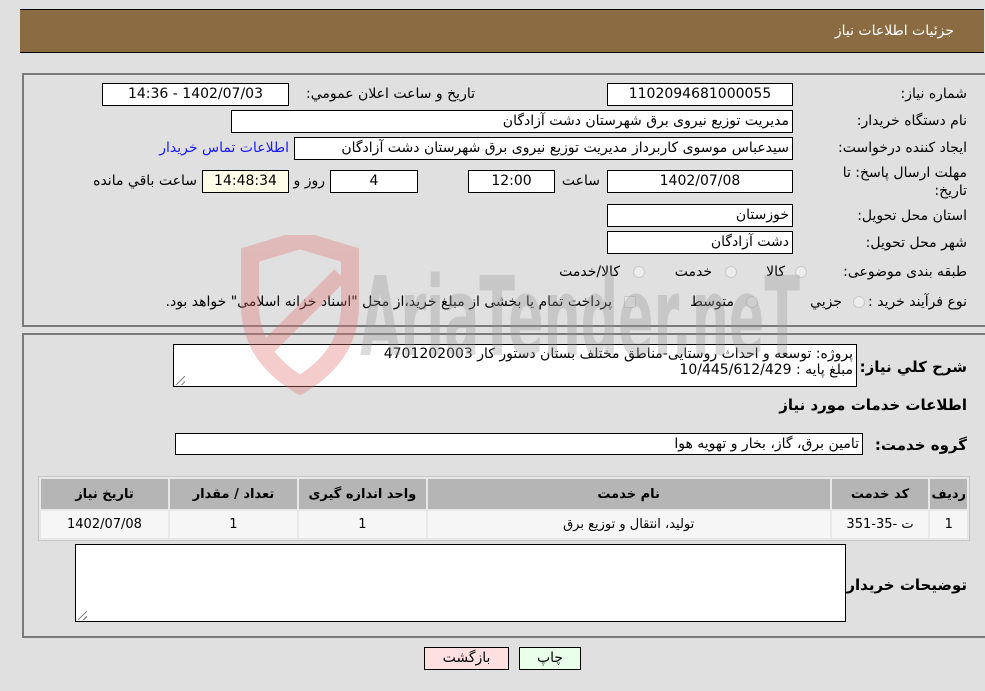  I want to click on col-row-number: ردیف, so click(948, 494).